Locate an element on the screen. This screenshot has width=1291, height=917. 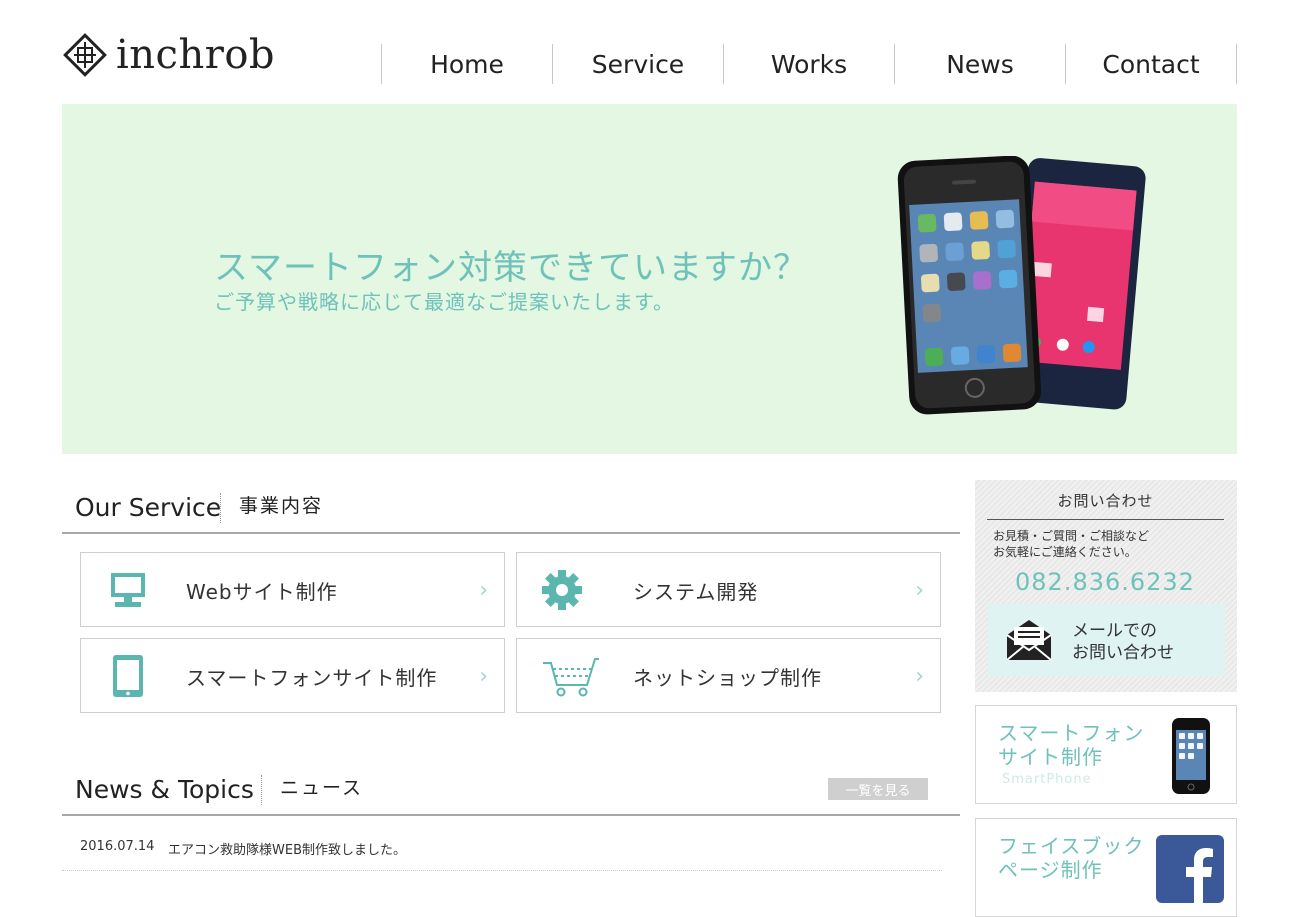
news-heading-jp: ニュース is located at coordinates (322, 788).